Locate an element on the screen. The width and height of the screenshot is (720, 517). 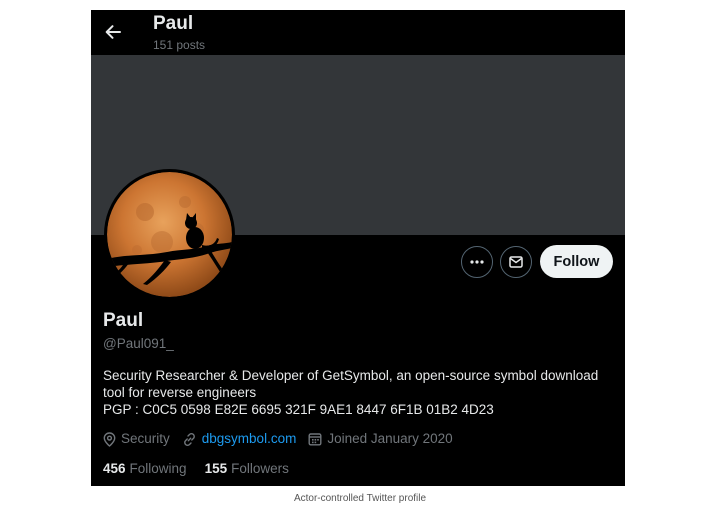
display-name: Paul is located at coordinates (123, 320).